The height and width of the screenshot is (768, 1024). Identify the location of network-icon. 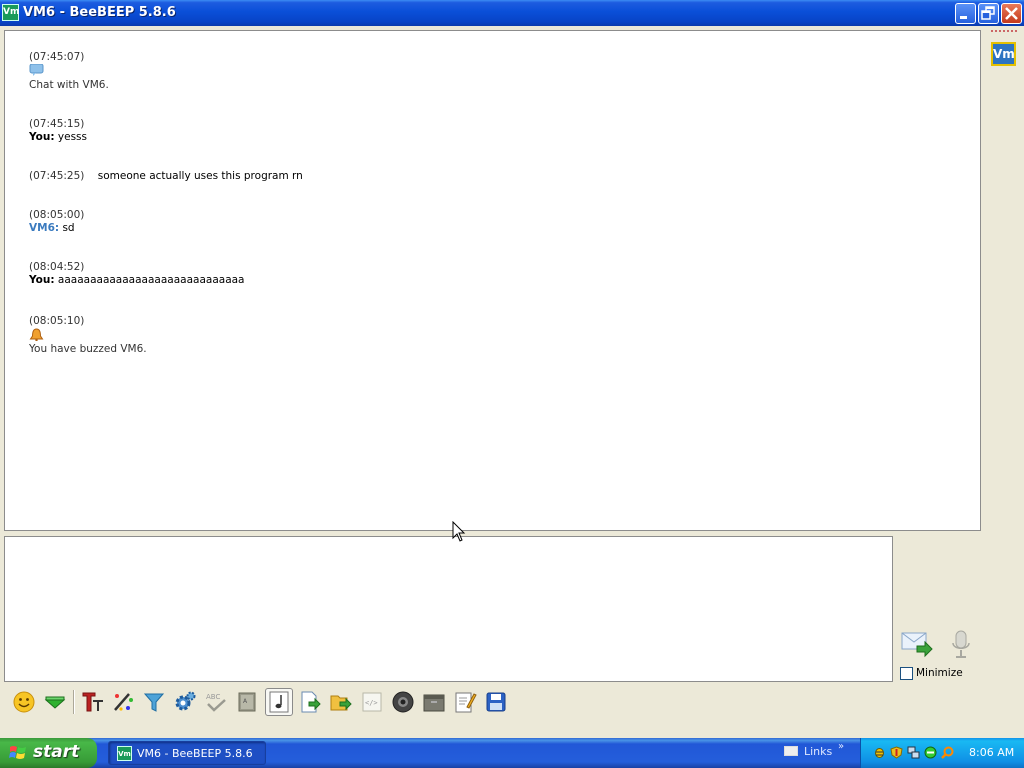
(913, 752).